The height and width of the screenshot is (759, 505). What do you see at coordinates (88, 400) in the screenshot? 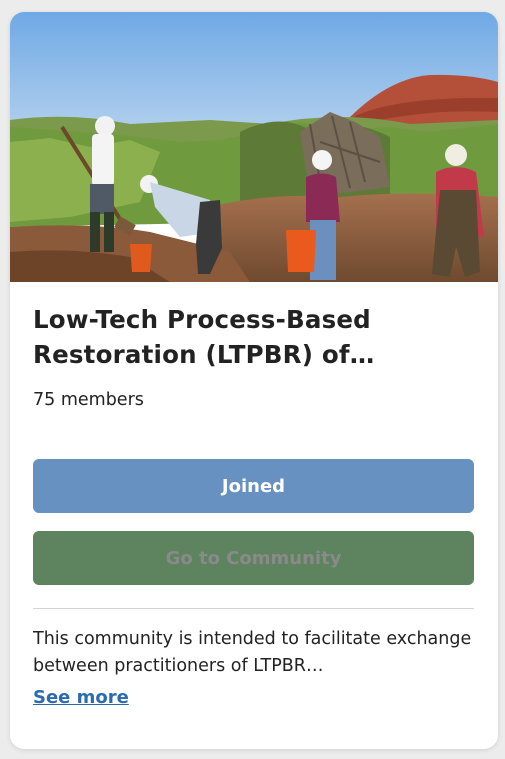
I see `member-count: 75 members` at bounding box center [88, 400].